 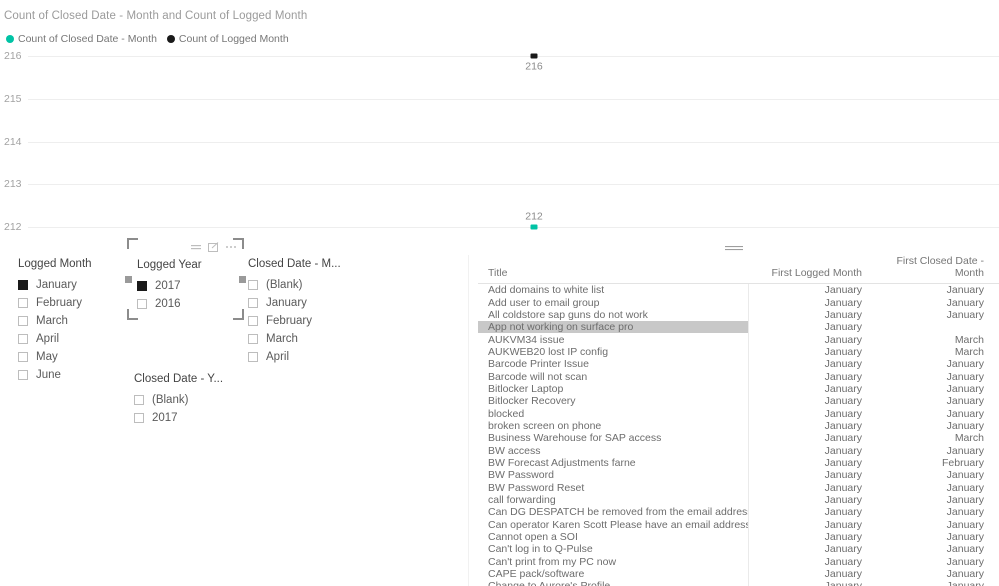 I want to click on table-row: AUKWEB20 lost IP config January March, so click(x=738, y=352).